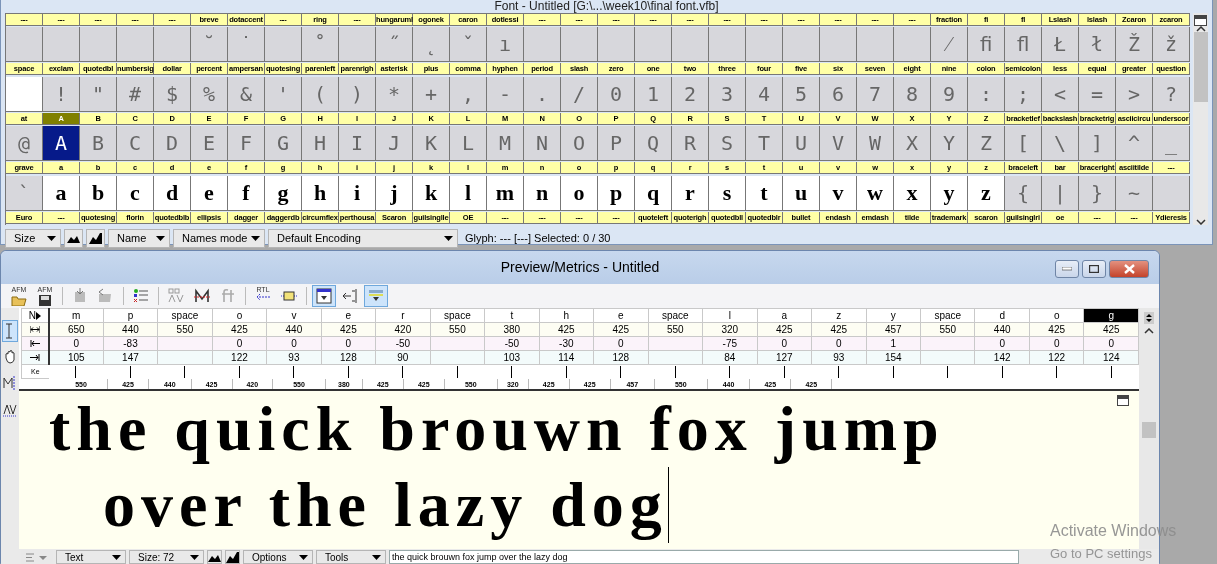 The image size is (1217, 564). What do you see at coordinates (542, 193) in the screenshot?
I see `glyph-cell: n` at bounding box center [542, 193].